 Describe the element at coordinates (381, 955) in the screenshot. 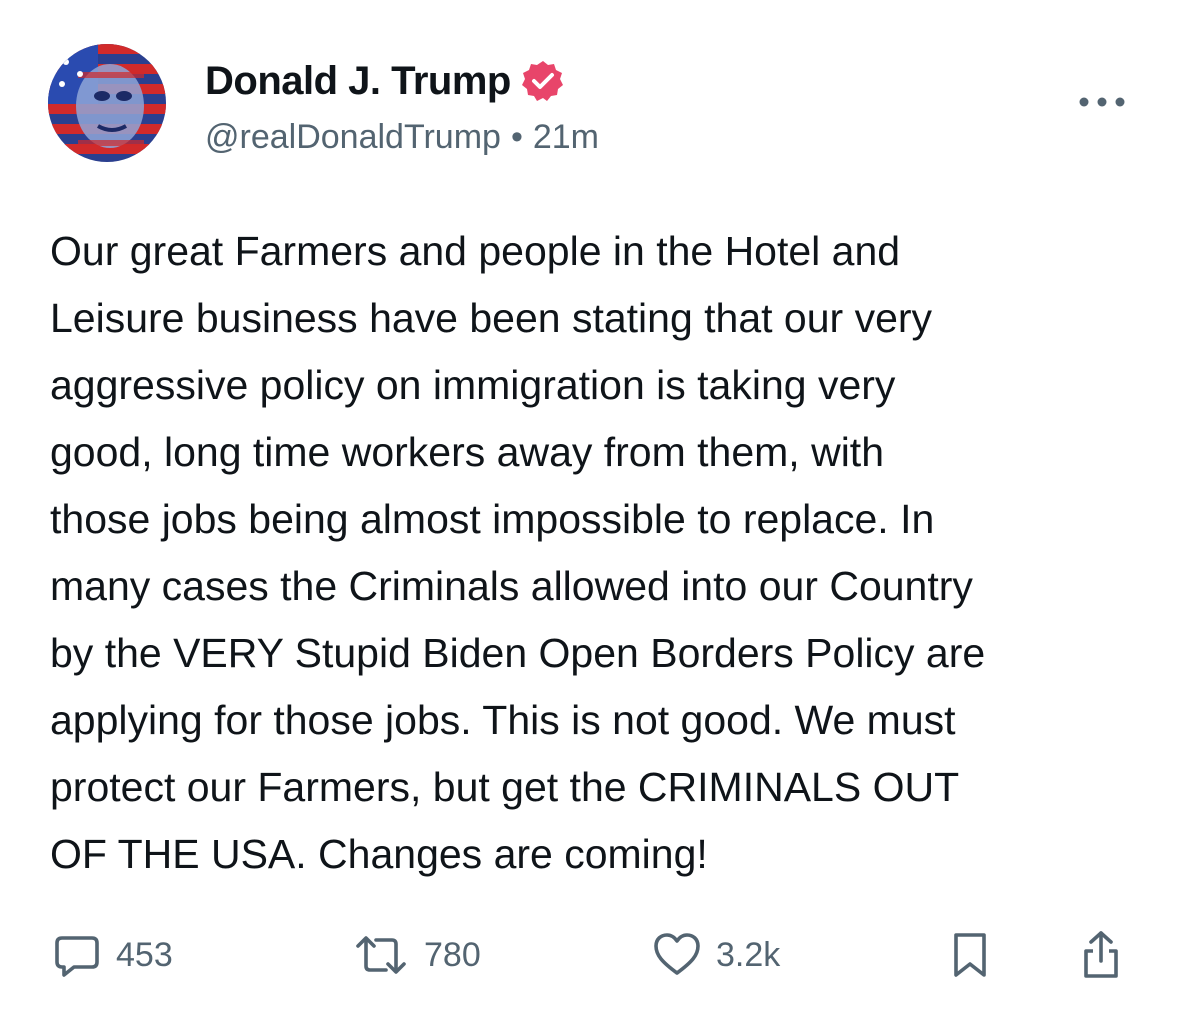

I see `repost-icon` at that location.